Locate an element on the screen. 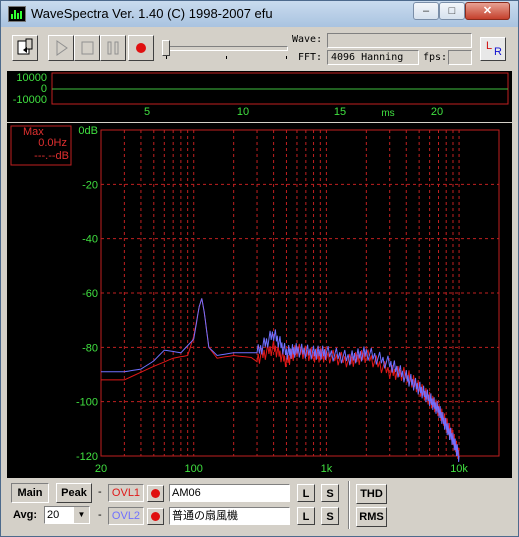  ovl2-label: OVL2 is located at coordinates (126, 516).